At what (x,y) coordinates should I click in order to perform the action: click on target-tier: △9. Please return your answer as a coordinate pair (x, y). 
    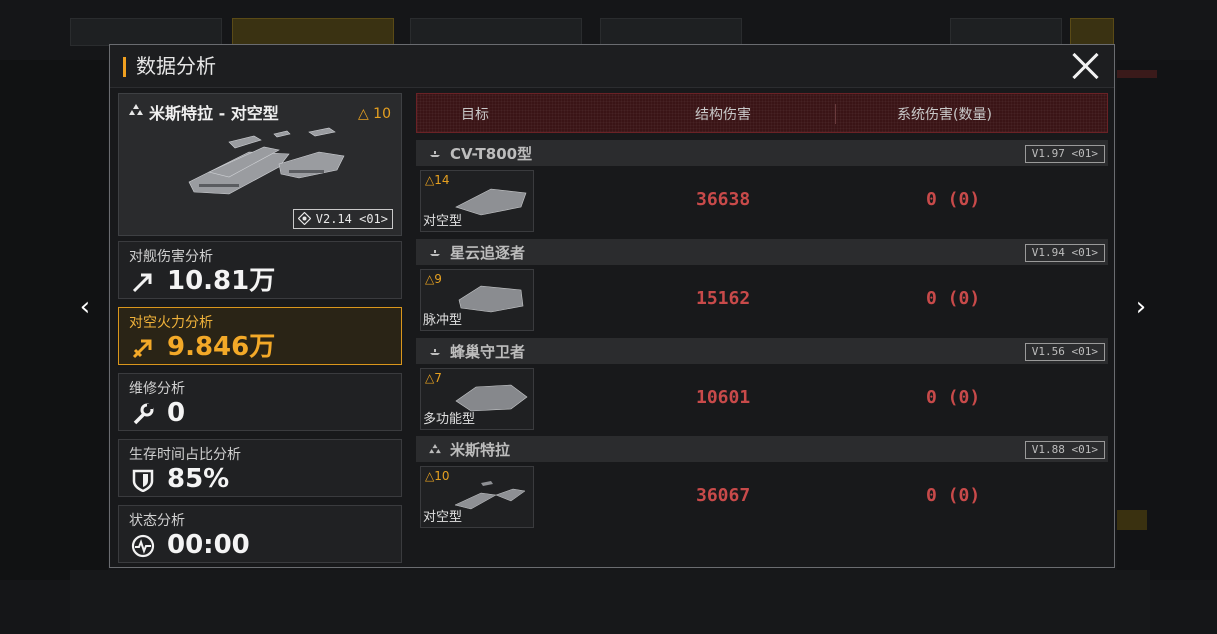
    Looking at the image, I should click on (433, 279).